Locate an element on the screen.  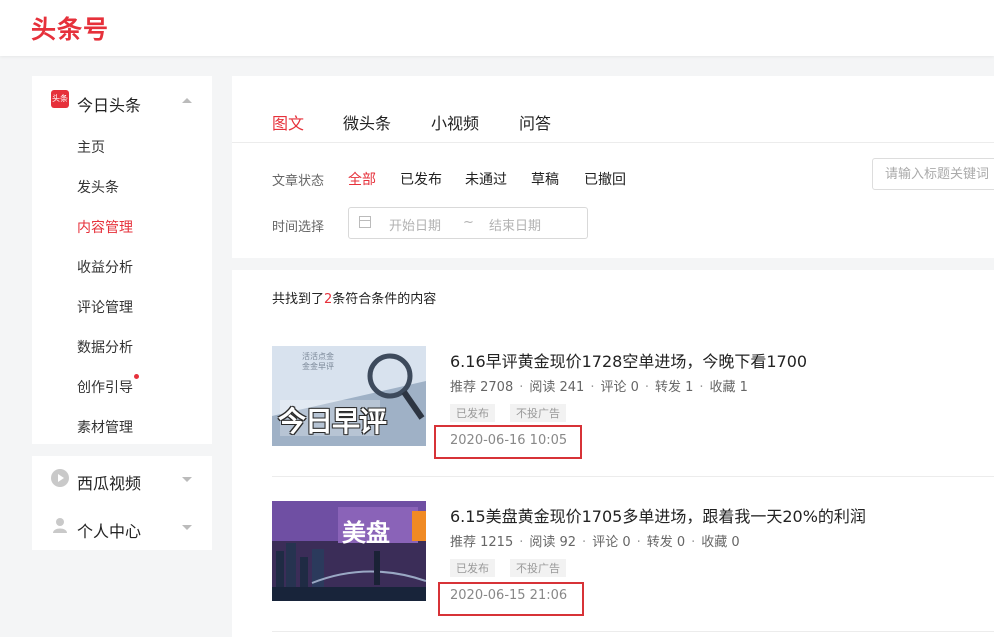
sidebar-group-label: 今日头条 is located at coordinates (109, 105).